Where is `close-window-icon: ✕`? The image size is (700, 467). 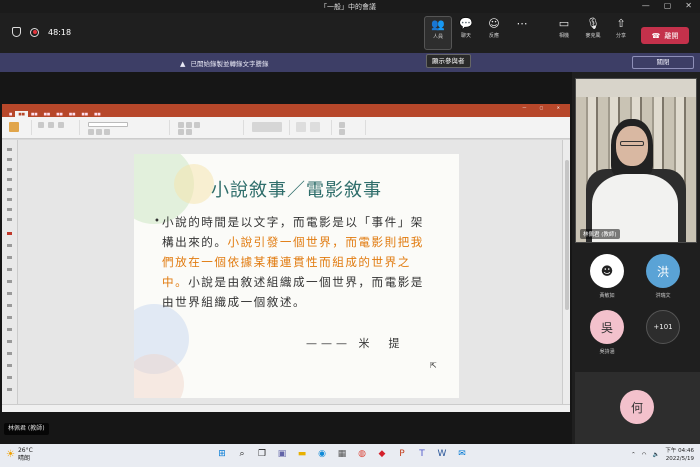
close-window-icon: ✕ is located at coordinates (688, 5).